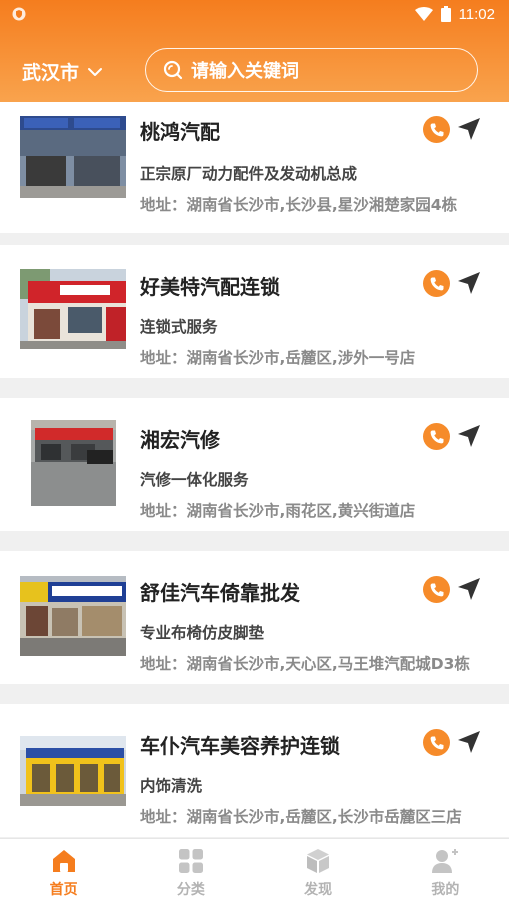 The height and width of the screenshot is (905, 509). I want to click on shop-address: 地址：湖南省长沙市,雨花区,黄兴街道店, so click(278, 511).